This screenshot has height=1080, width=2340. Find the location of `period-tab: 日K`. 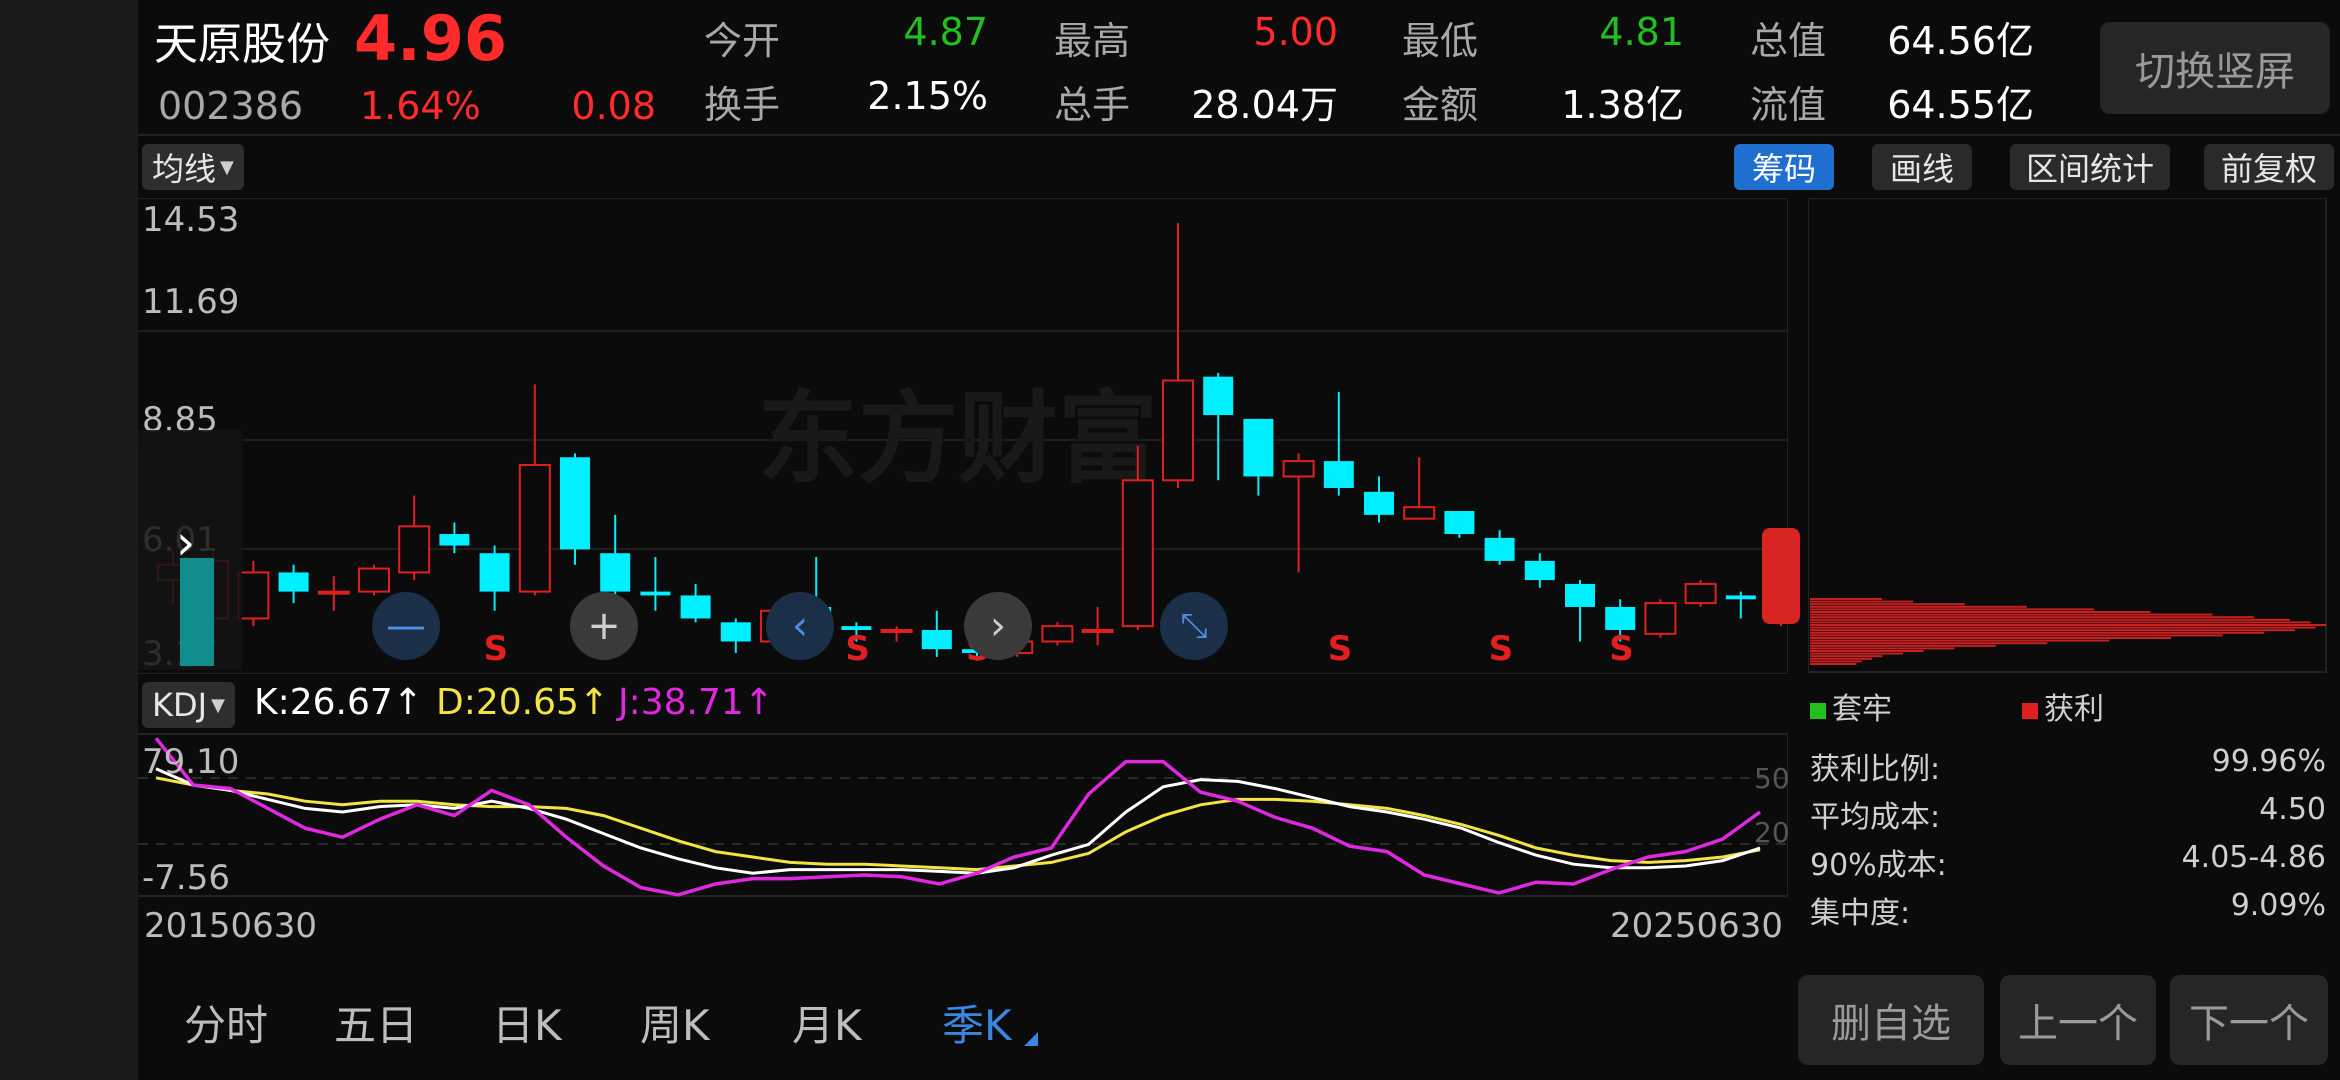

period-tab: 日K is located at coordinates (527, 1022).